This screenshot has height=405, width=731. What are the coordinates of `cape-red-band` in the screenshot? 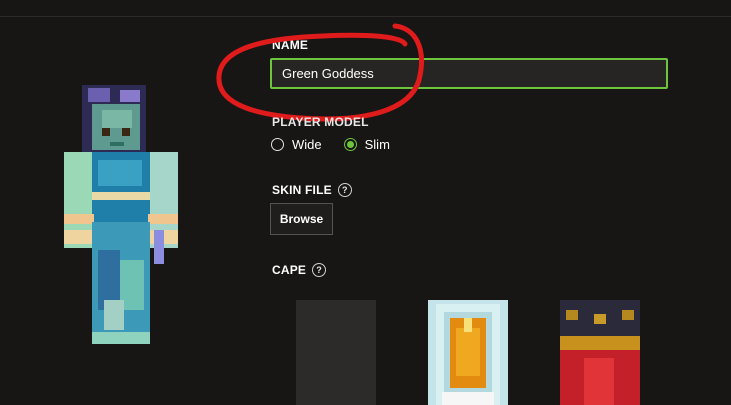 It's located at (600, 343).